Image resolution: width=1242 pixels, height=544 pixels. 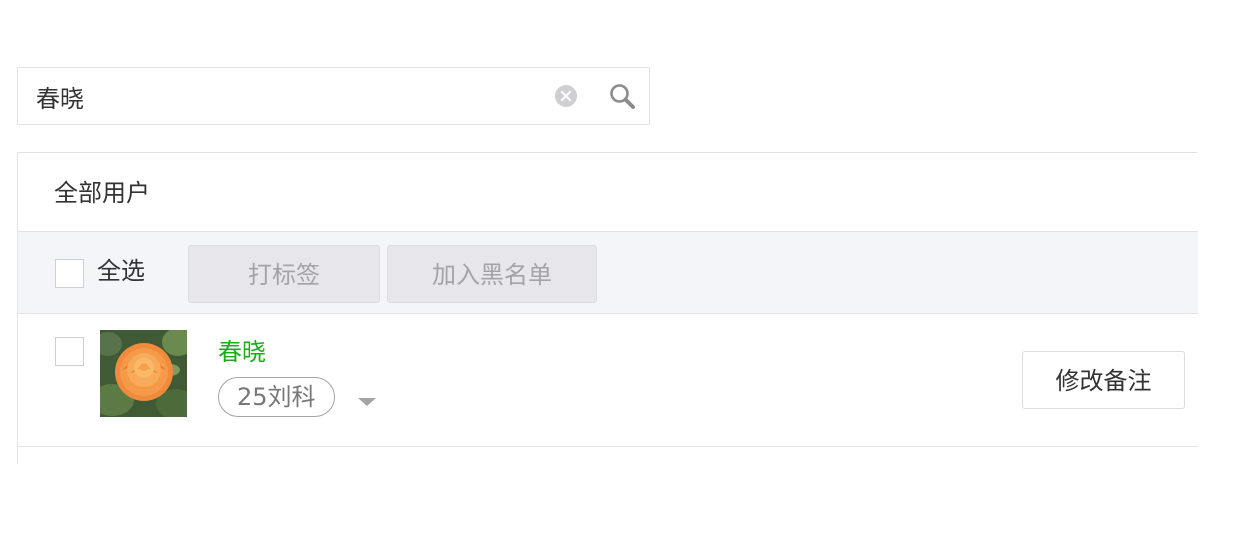 What do you see at coordinates (121, 271) in the screenshot?
I see `select-all-label: 全选` at bounding box center [121, 271].